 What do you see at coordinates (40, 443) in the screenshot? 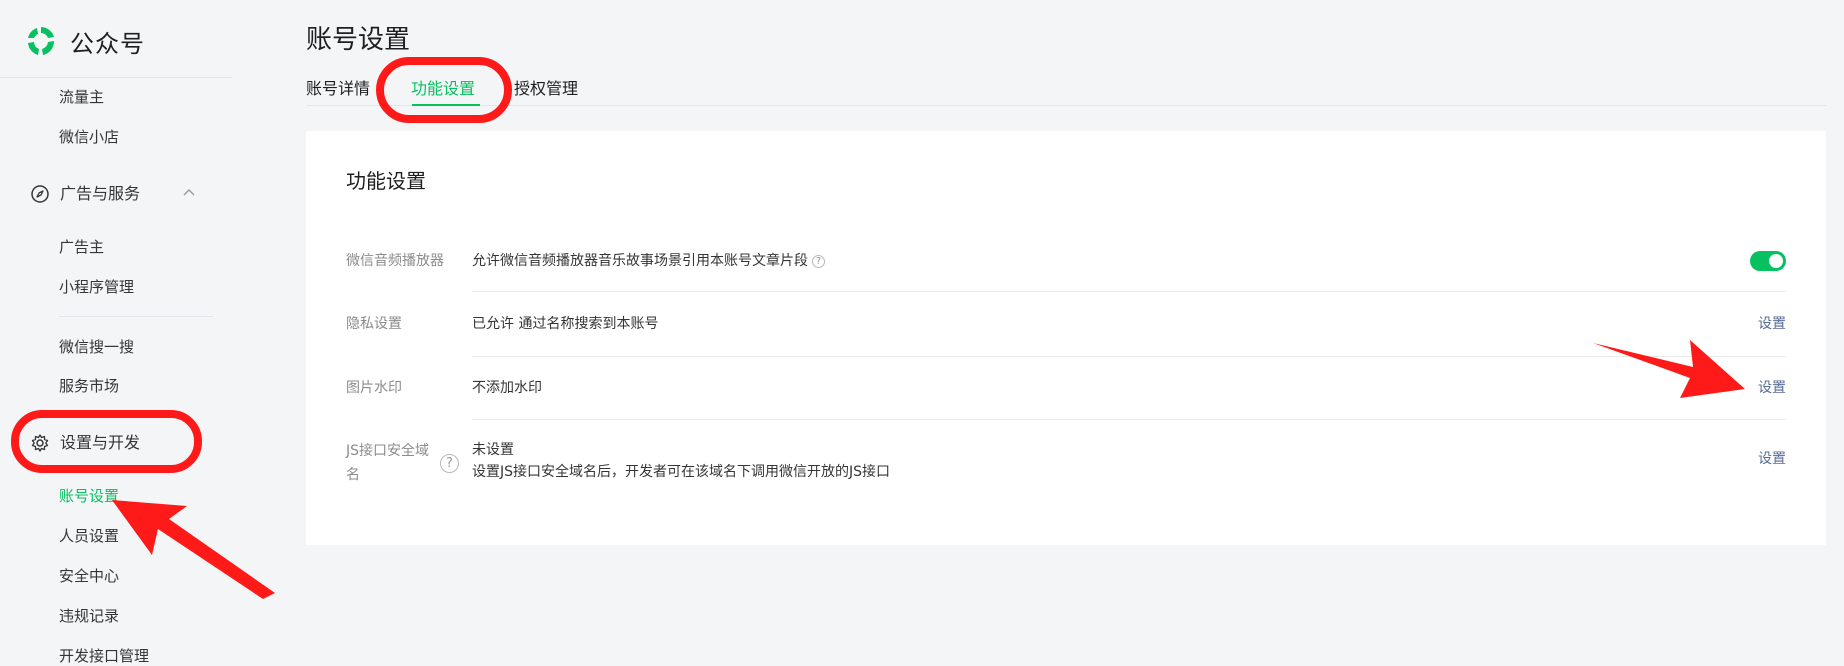
I see `gear-icon` at bounding box center [40, 443].